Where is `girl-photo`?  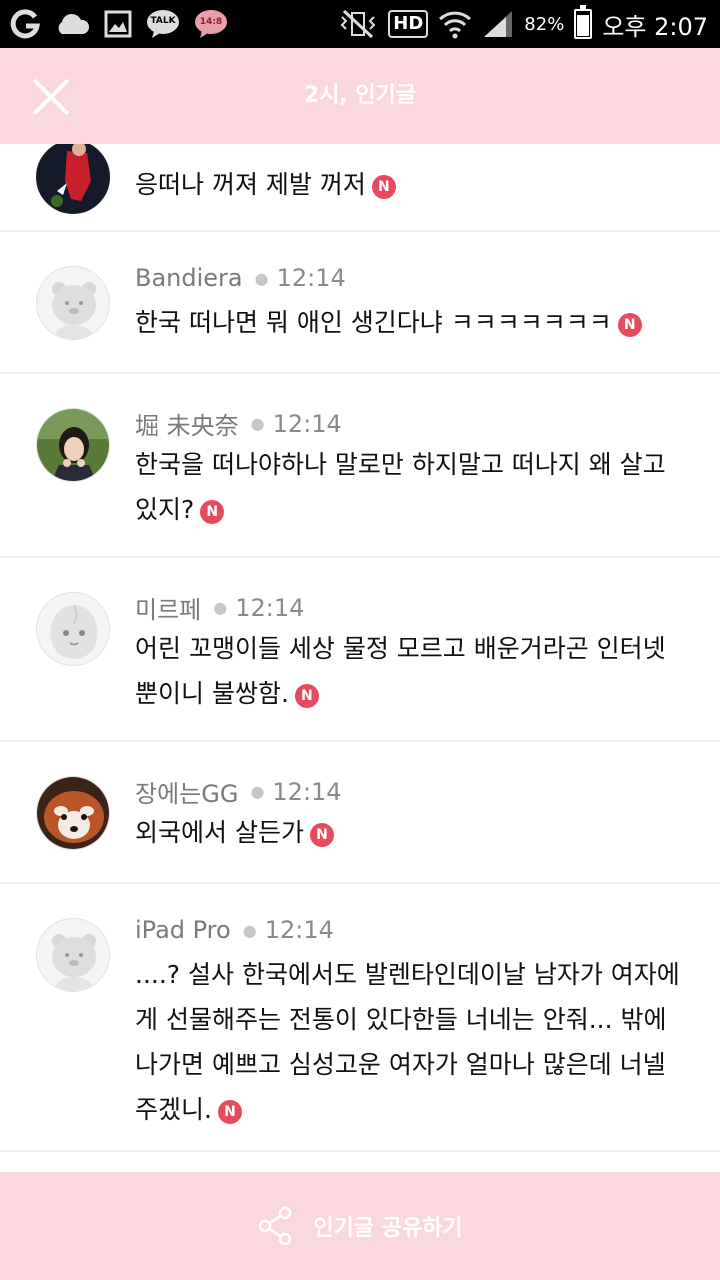
girl-photo is located at coordinates (73, 445).